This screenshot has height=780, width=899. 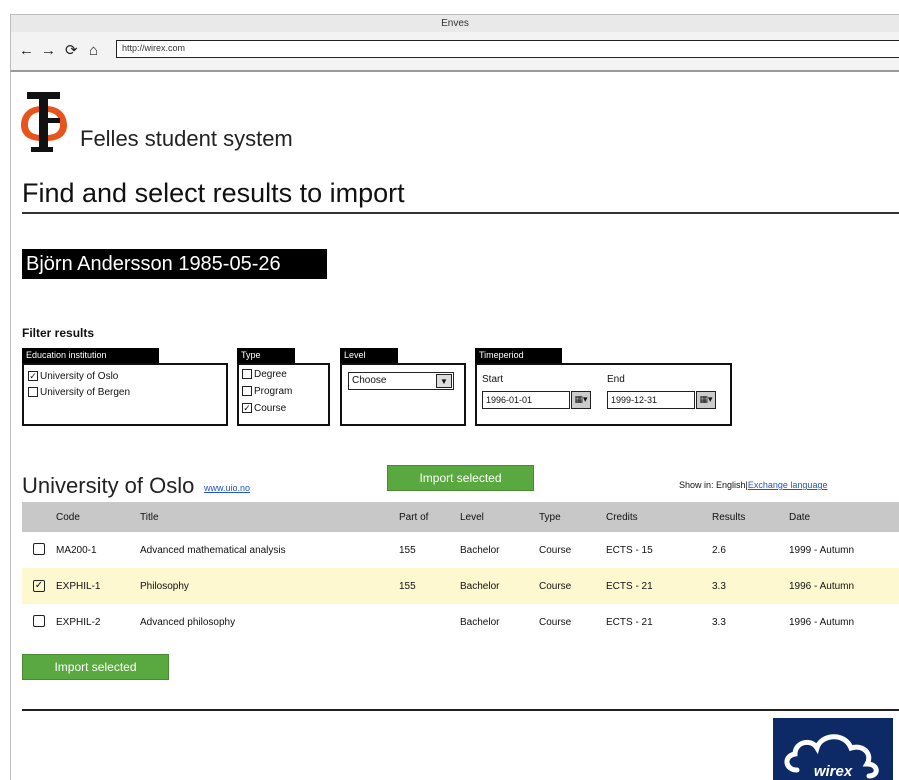 What do you see at coordinates (79, 376) in the screenshot?
I see `option-label: University of Oslo` at bounding box center [79, 376].